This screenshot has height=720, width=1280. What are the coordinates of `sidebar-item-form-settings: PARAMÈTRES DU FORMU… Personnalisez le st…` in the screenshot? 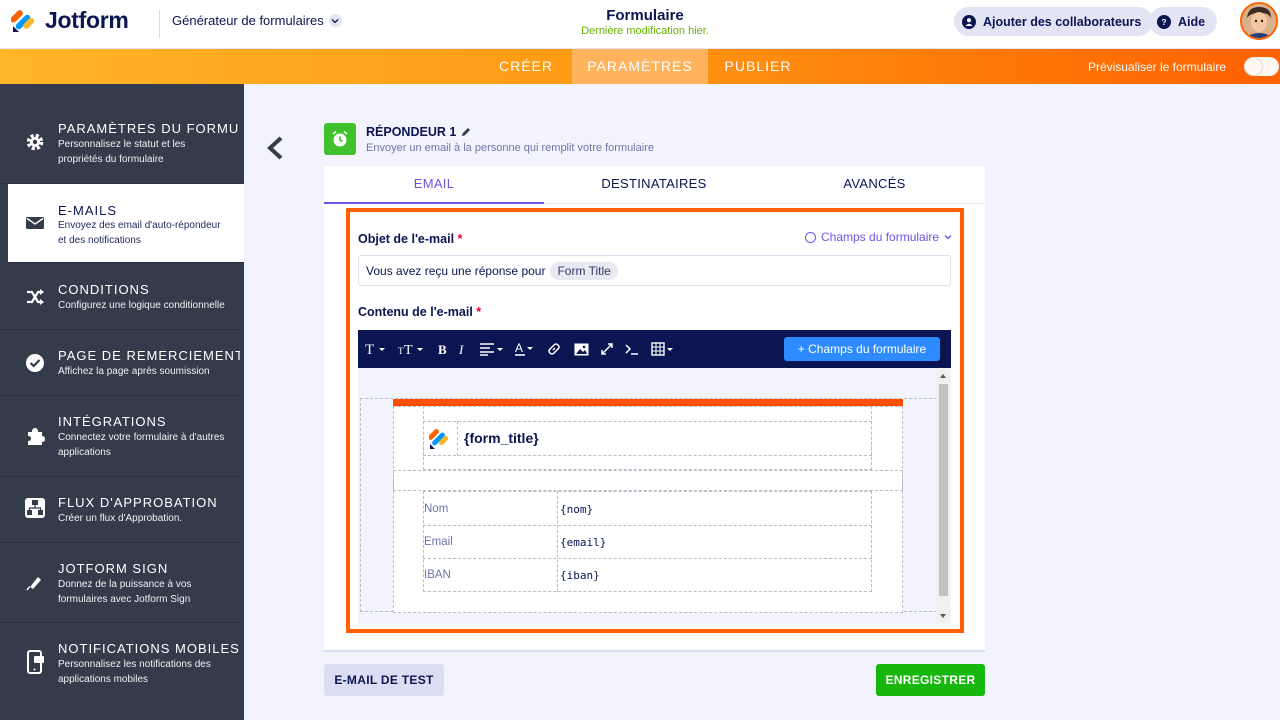 It's located at (122, 142).